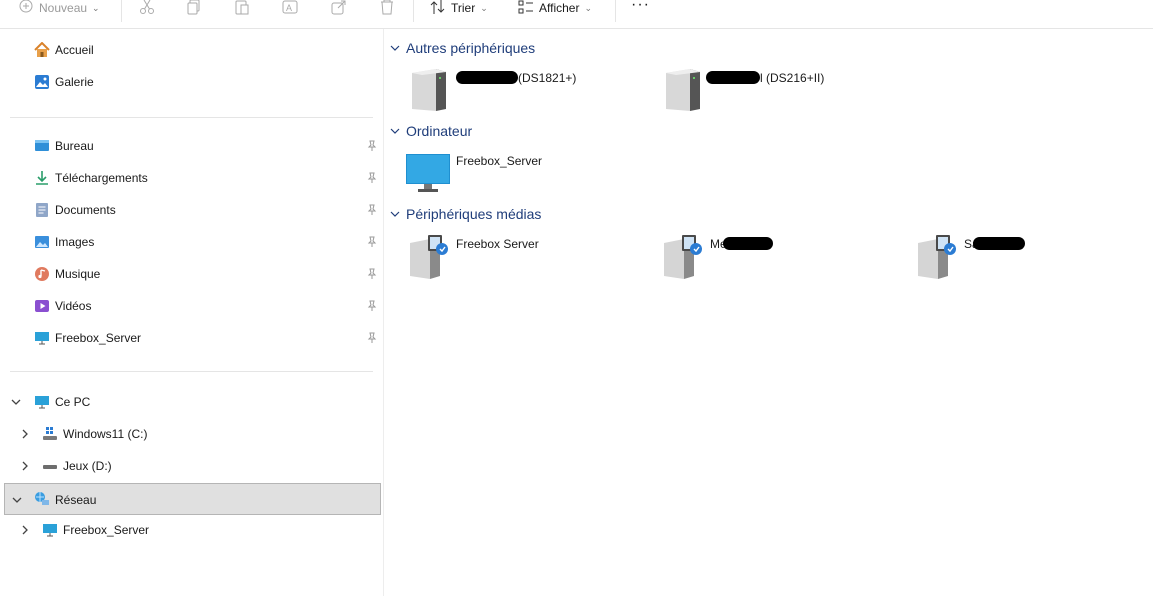  What do you see at coordinates (437, 7) in the screenshot?
I see `sort-icon` at bounding box center [437, 7].